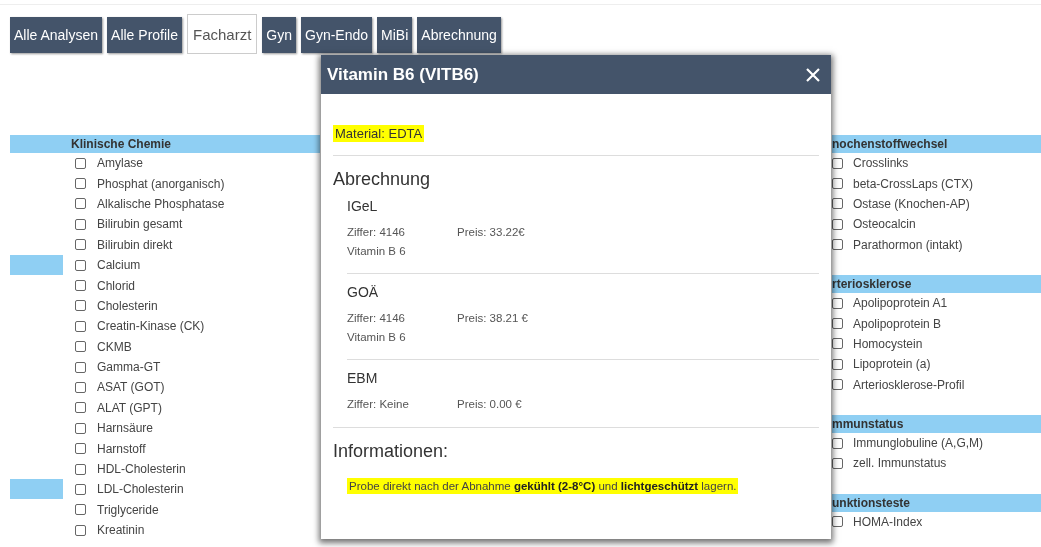 Image resolution: width=1041 pixels, height=547 pixels. I want to click on price-text: Preis: 0.00 €, so click(489, 404).